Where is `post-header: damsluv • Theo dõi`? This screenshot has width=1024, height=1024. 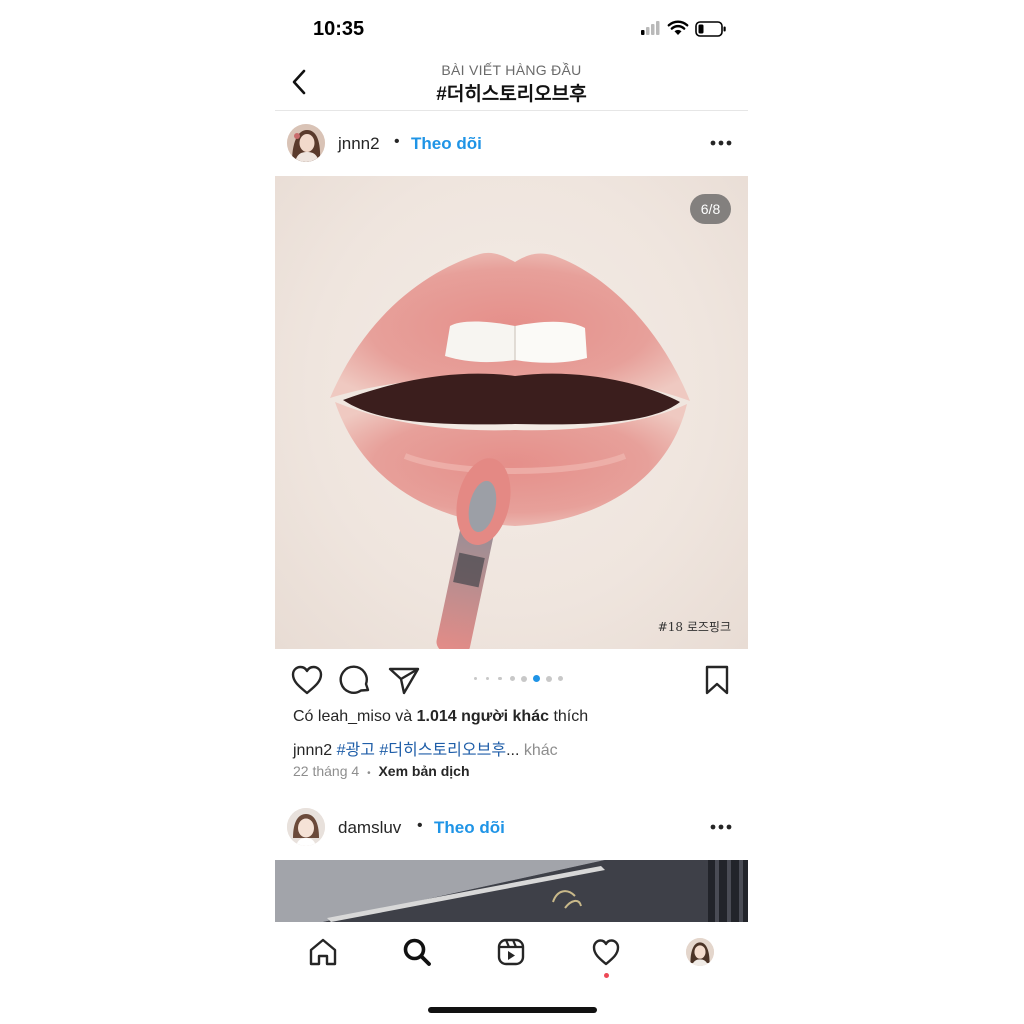 post-header: damsluv • Theo dõi is located at coordinates (511, 827).